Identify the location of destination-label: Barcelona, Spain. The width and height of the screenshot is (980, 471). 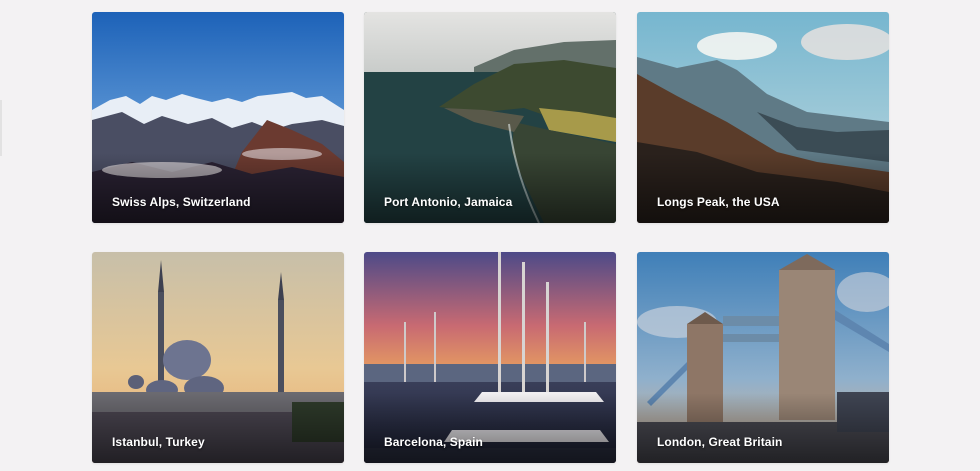
(433, 442).